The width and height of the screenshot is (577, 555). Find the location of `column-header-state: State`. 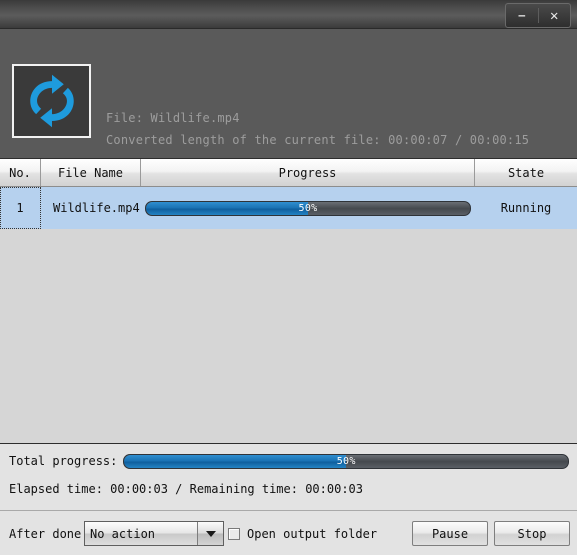

column-header-state: State is located at coordinates (526, 172).